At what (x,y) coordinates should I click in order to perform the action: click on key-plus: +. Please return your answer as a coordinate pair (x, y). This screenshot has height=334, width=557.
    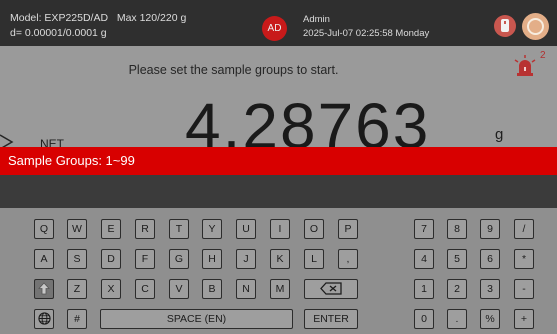
    Looking at the image, I should click on (524, 319).